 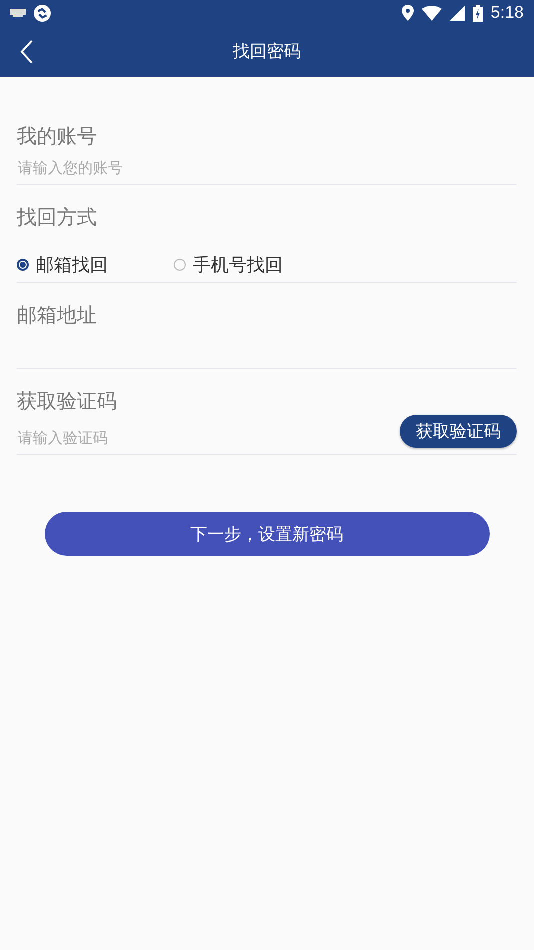 I want to click on radio-option: 邮箱找回, so click(x=95, y=265).